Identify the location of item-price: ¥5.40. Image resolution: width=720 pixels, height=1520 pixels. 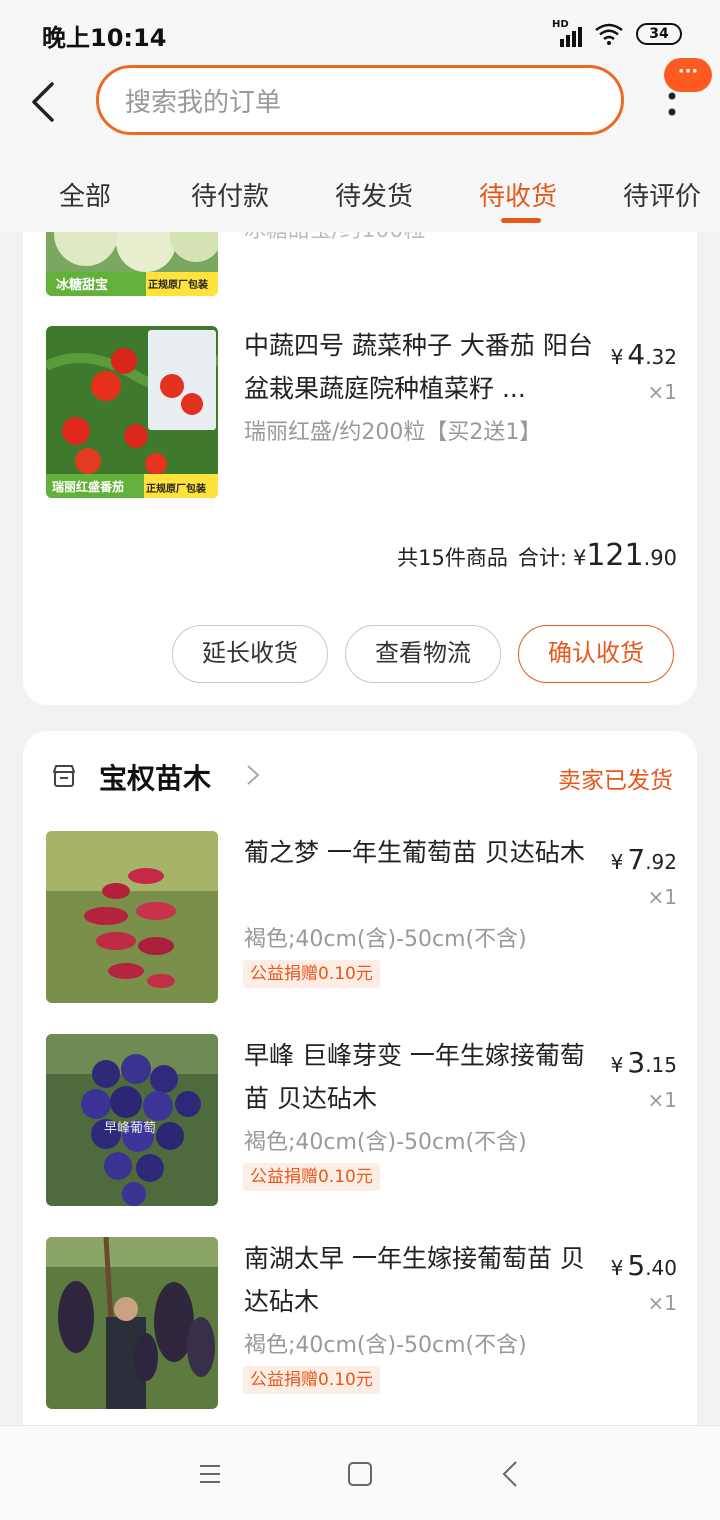
(644, 1265).